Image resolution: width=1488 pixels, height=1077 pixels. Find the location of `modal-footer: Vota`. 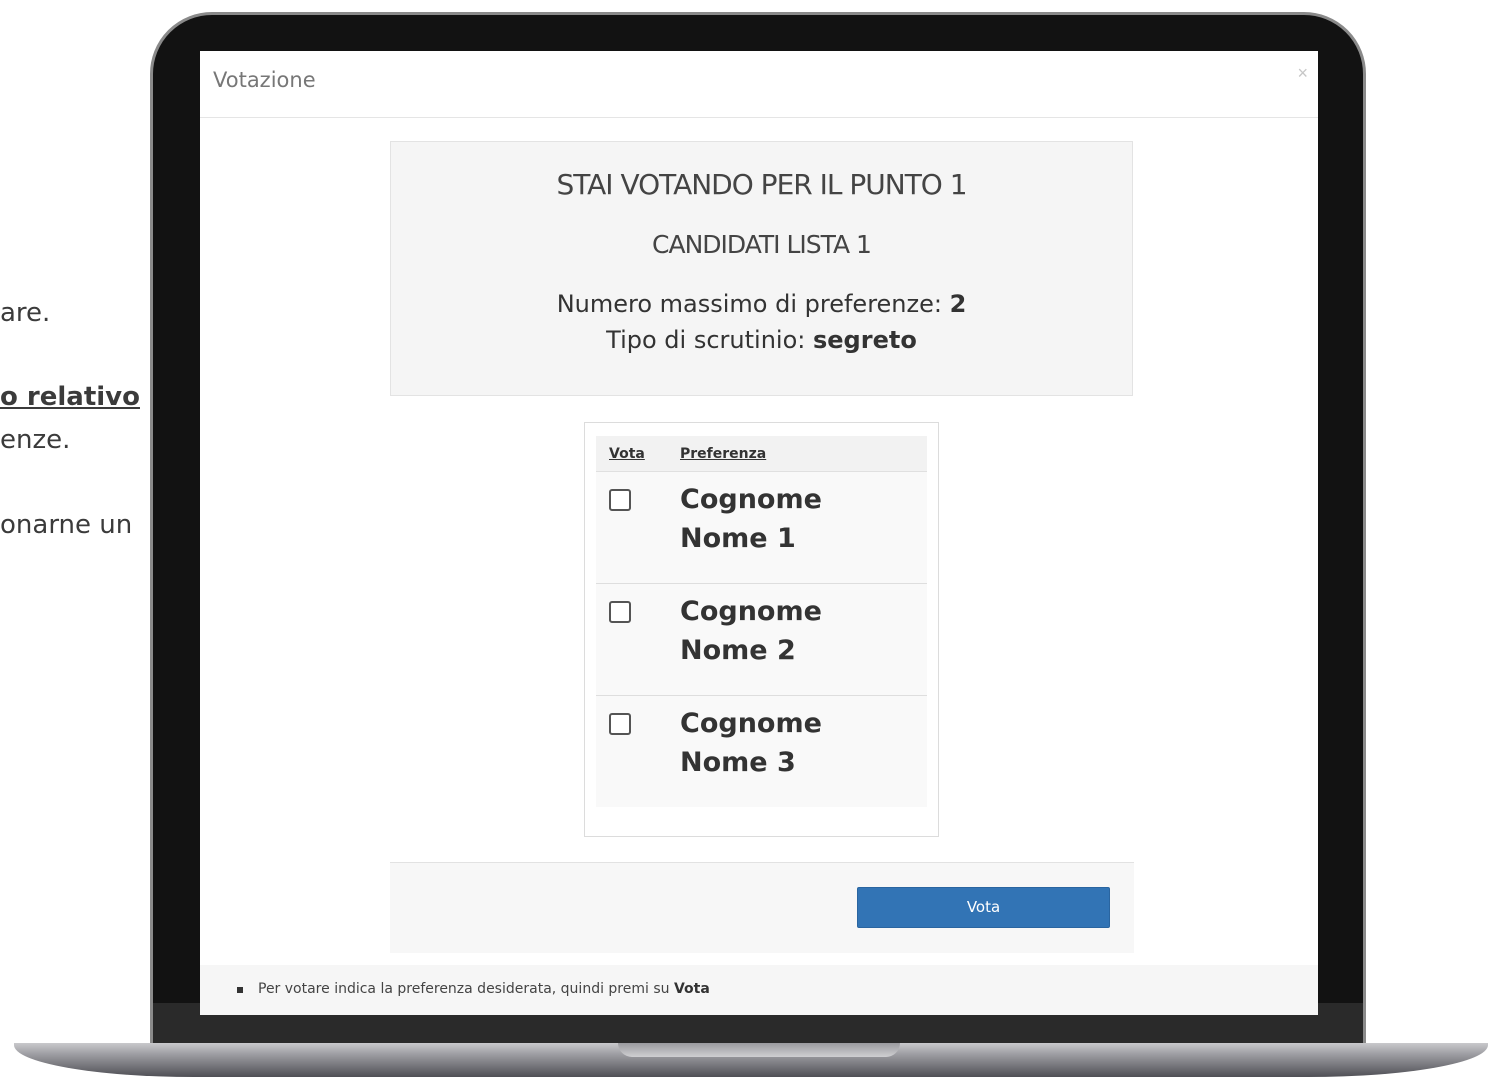

modal-footer: Vota is located at coordinates (762, 907).